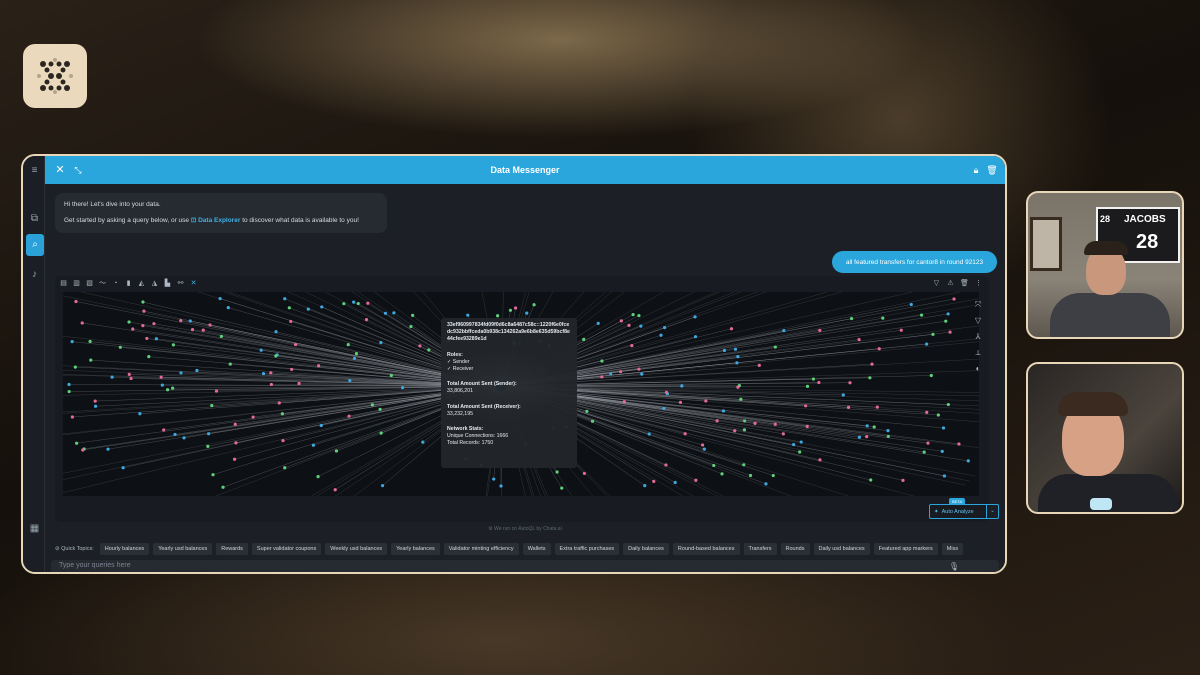 Image resolution: width=1200 pixels, height=675 pixels. Describe the element at coordinates (978, 305) in the screenshot. I see `fit-view-icon: ⤧` at that location.